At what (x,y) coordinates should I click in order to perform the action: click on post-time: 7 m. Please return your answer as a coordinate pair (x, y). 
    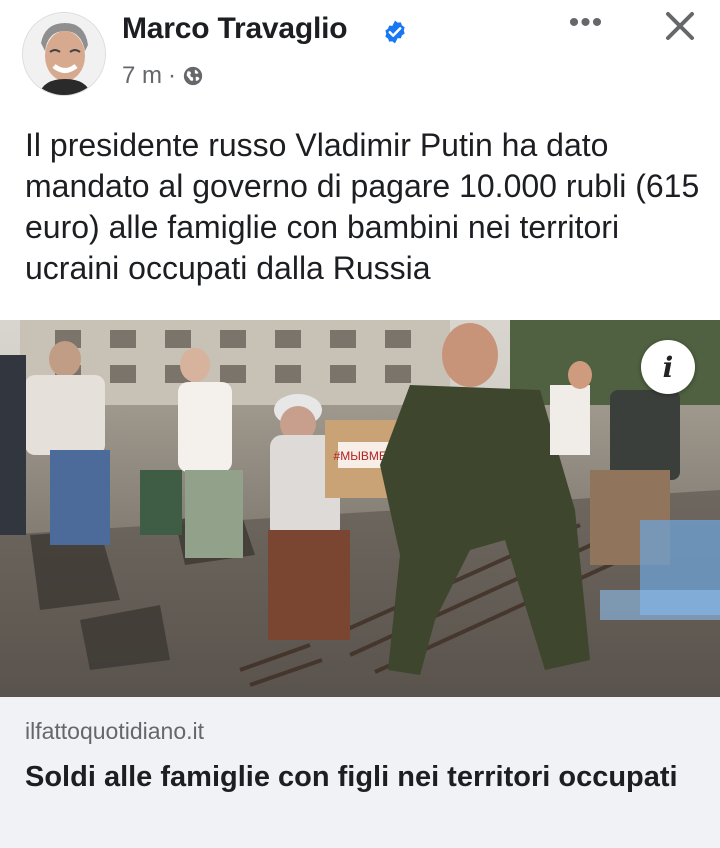
    Looking at the image, I should click on (142, 76).